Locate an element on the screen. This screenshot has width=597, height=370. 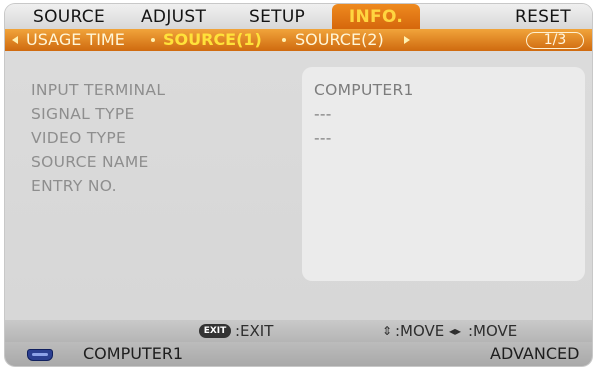
submenu-tabs: USAGE TIME SOURCE(1) SOURCE(2) 1/3 is located at coordinates (298, 40).